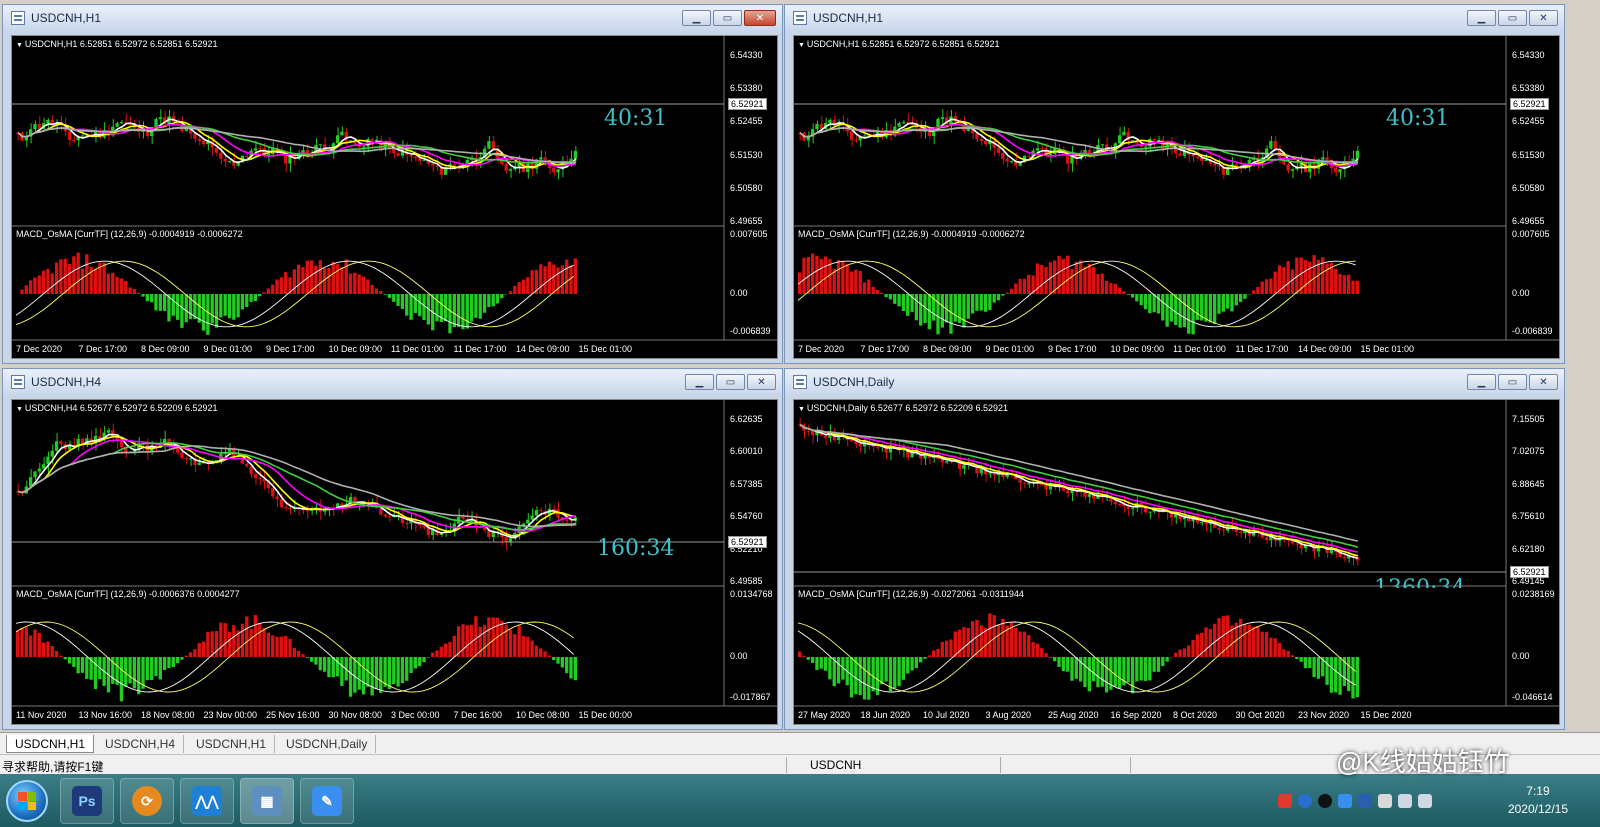 The image size is (1600, 827). What do you see at coordinates (147, 801) in the screenshot?
I see `taskbar-app-metatrader: ⟳` at bounding box center [147, 801].